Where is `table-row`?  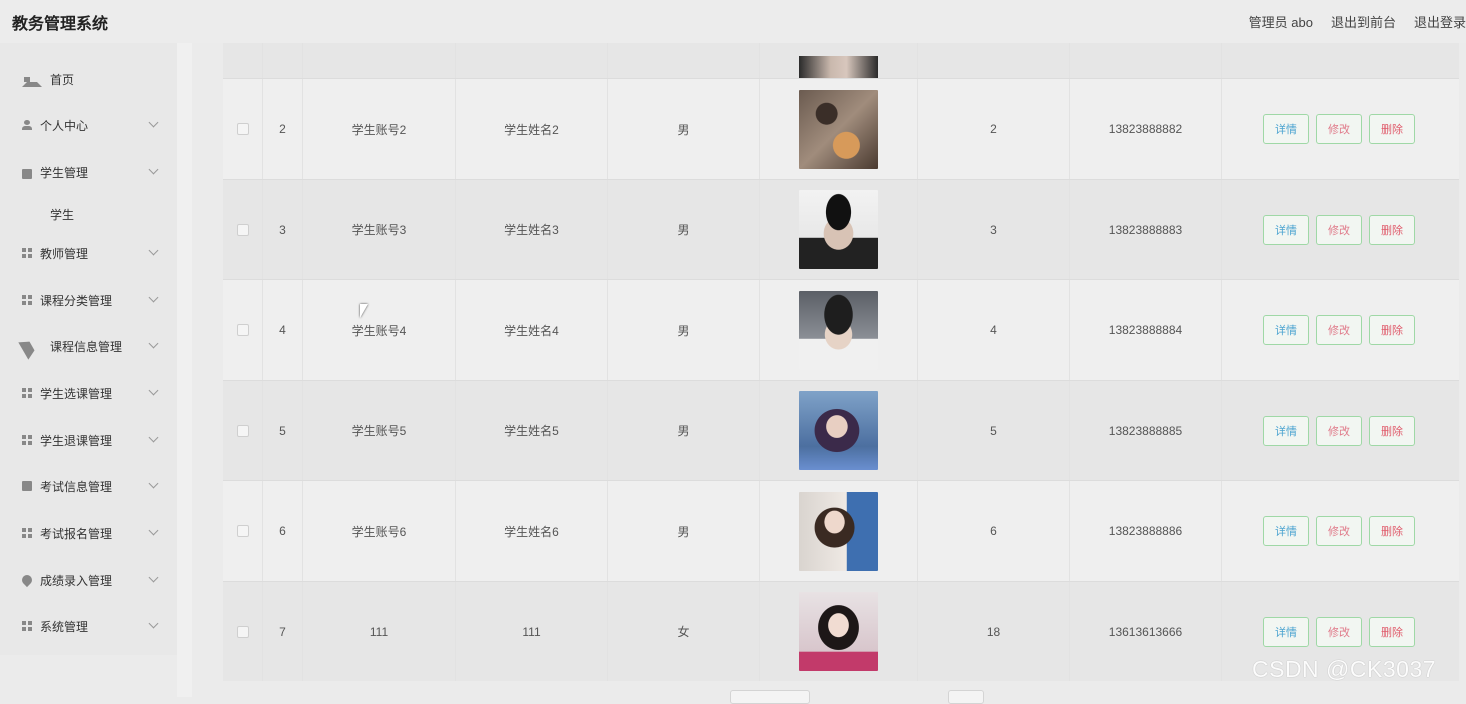
table-row is located at coordinates (841, 61).